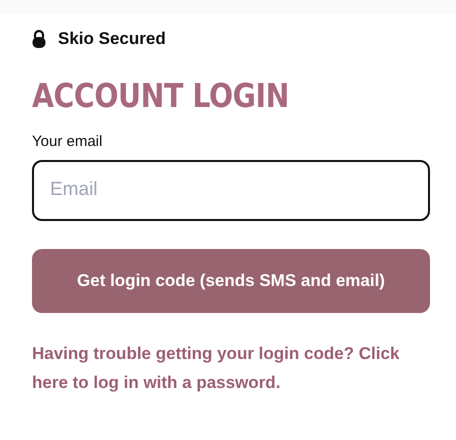 The height and width of the screenshot is (440, 456). I want to click on lock-icon, so click(39, 39).